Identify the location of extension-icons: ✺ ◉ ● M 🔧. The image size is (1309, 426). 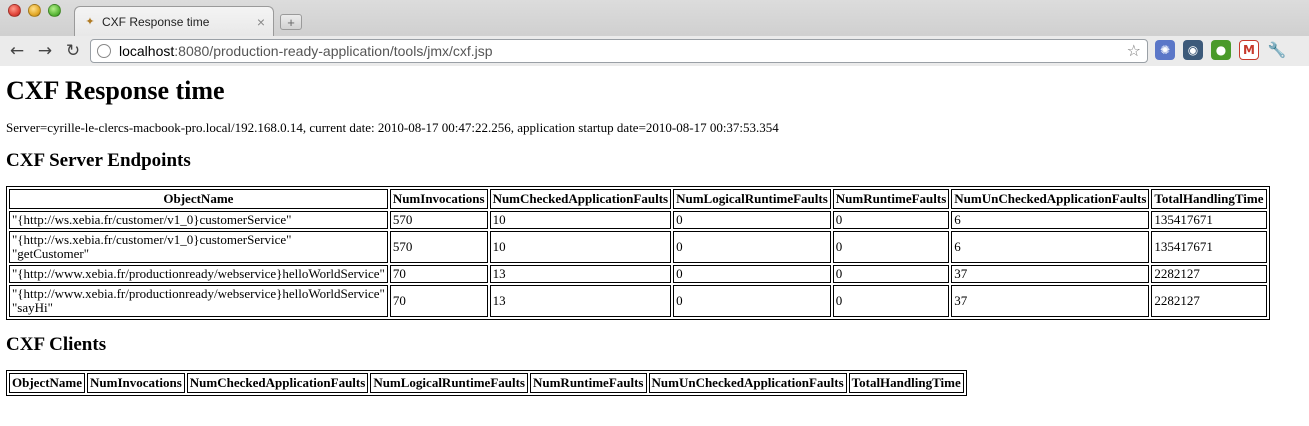
(1221, 50).